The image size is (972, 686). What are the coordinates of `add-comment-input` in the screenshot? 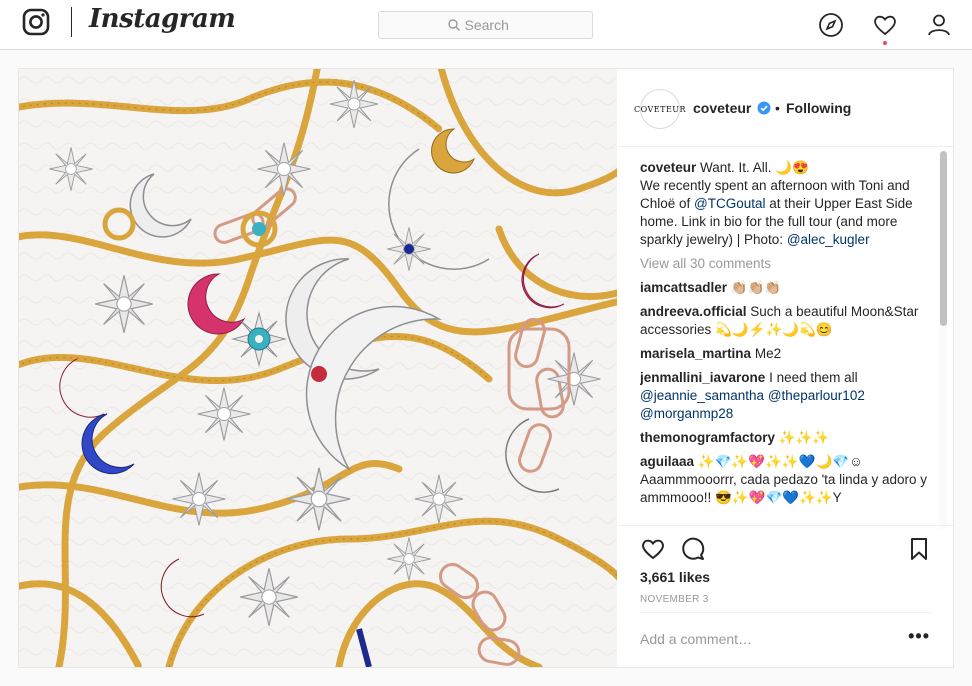 It's located at (765, 639).